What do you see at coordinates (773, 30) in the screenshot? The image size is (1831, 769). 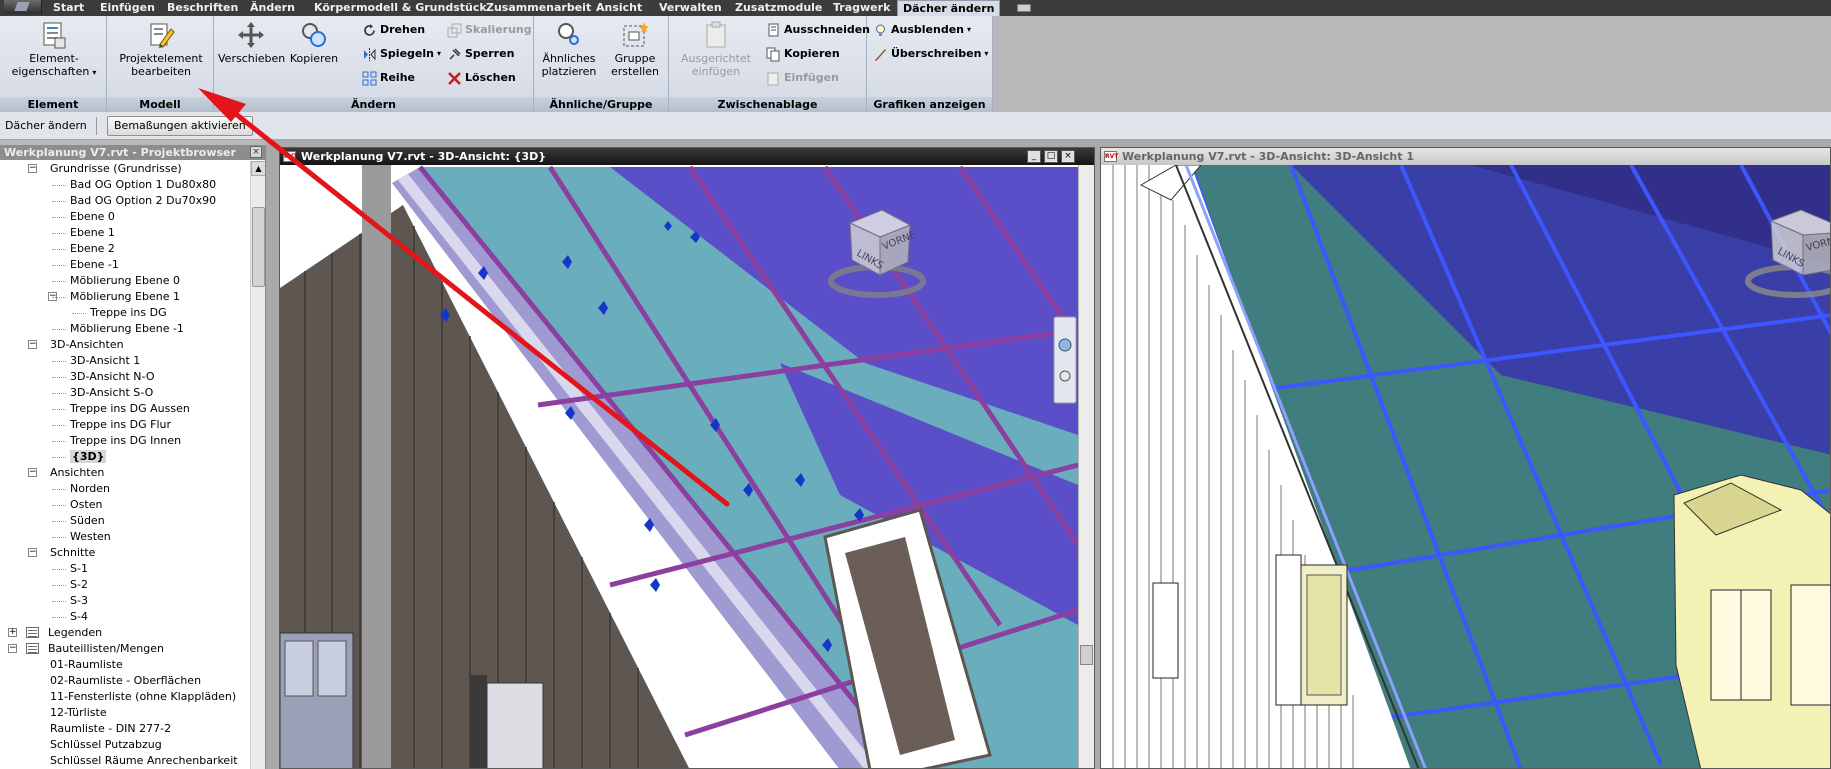 I see `cut-icon` at bounding box center [773, 30].